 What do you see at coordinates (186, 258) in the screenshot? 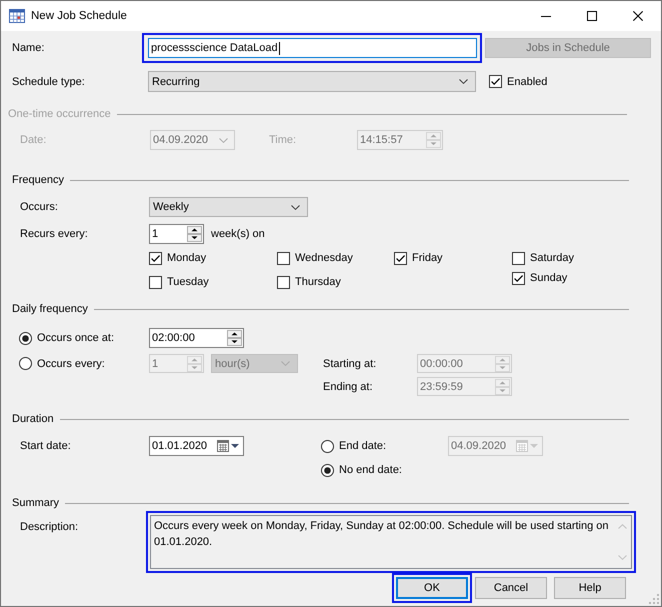
I see `checkbox-label: Monday` at bounding box center [186, 258].